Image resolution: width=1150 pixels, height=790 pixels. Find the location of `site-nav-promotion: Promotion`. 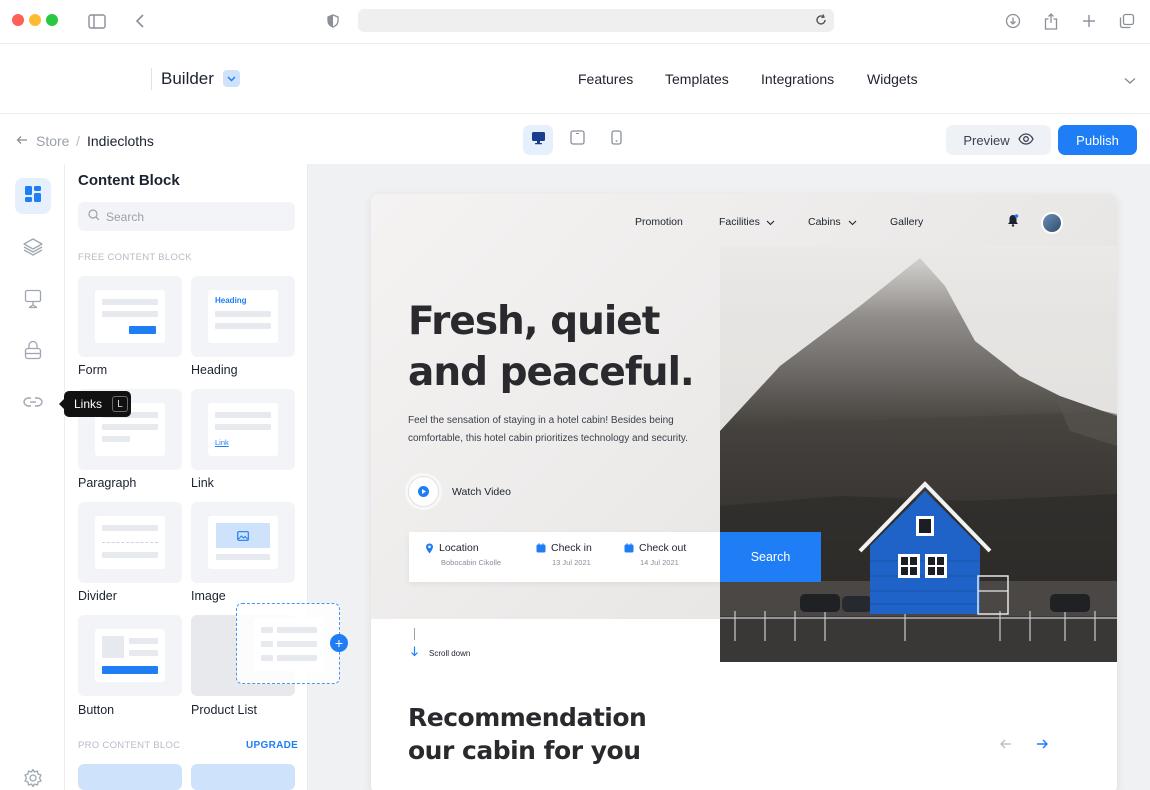

site-nav-promotion: Promotion is located at coordinates (659, 222).